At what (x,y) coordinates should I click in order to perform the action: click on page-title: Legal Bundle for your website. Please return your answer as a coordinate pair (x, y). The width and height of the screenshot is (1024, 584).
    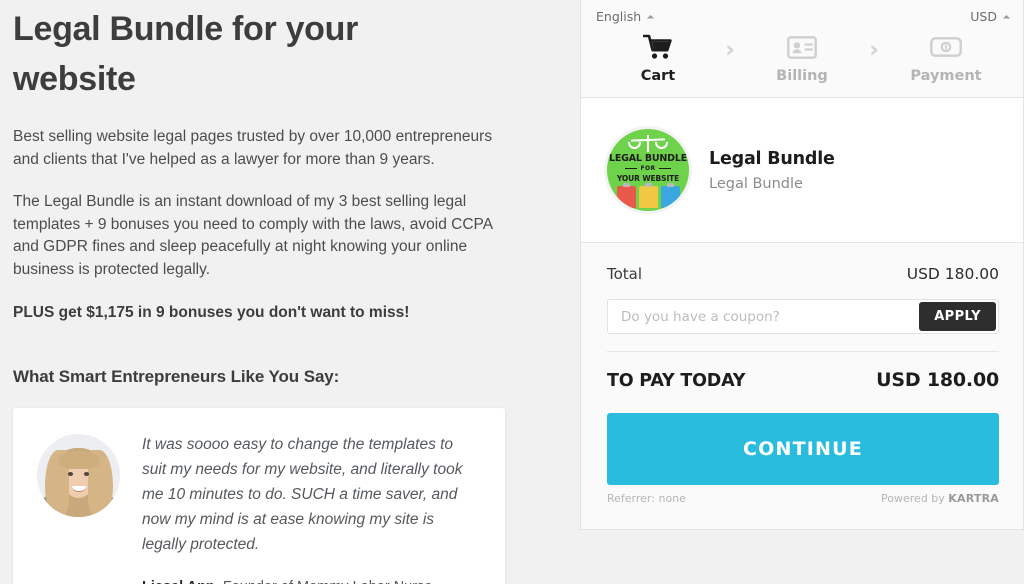
    Looking at the image, I should click on (186, 54).